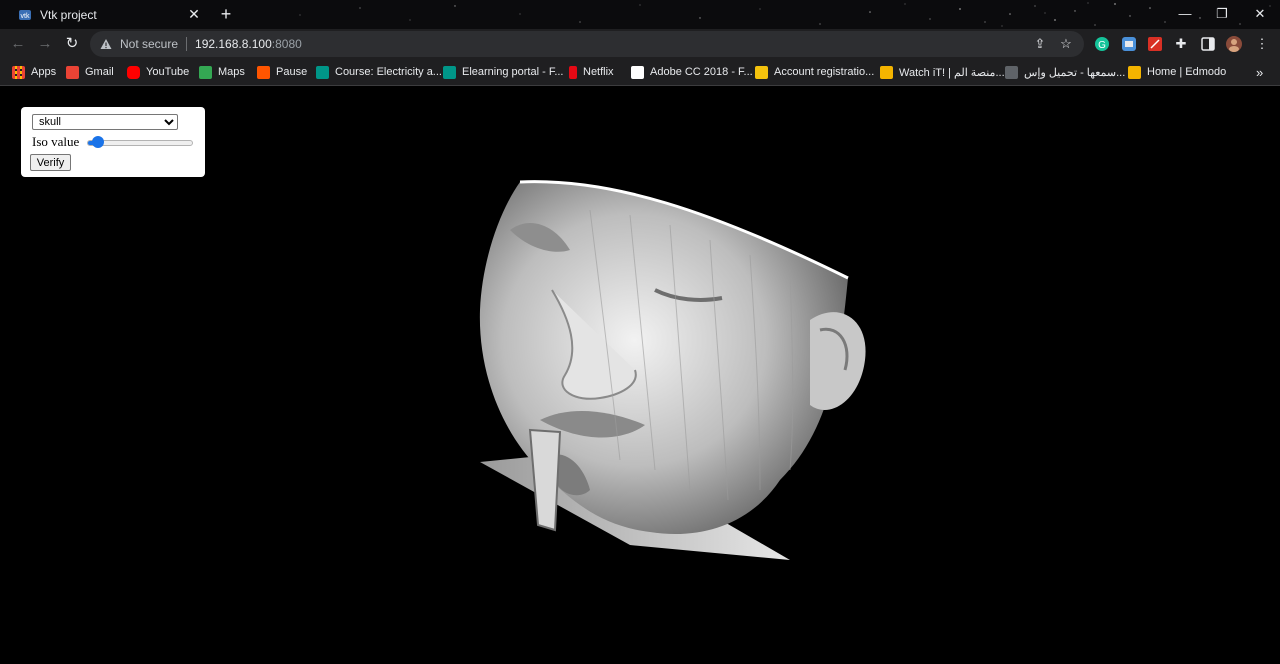  I want to click on edmodo-icon, so click(1134, 72).